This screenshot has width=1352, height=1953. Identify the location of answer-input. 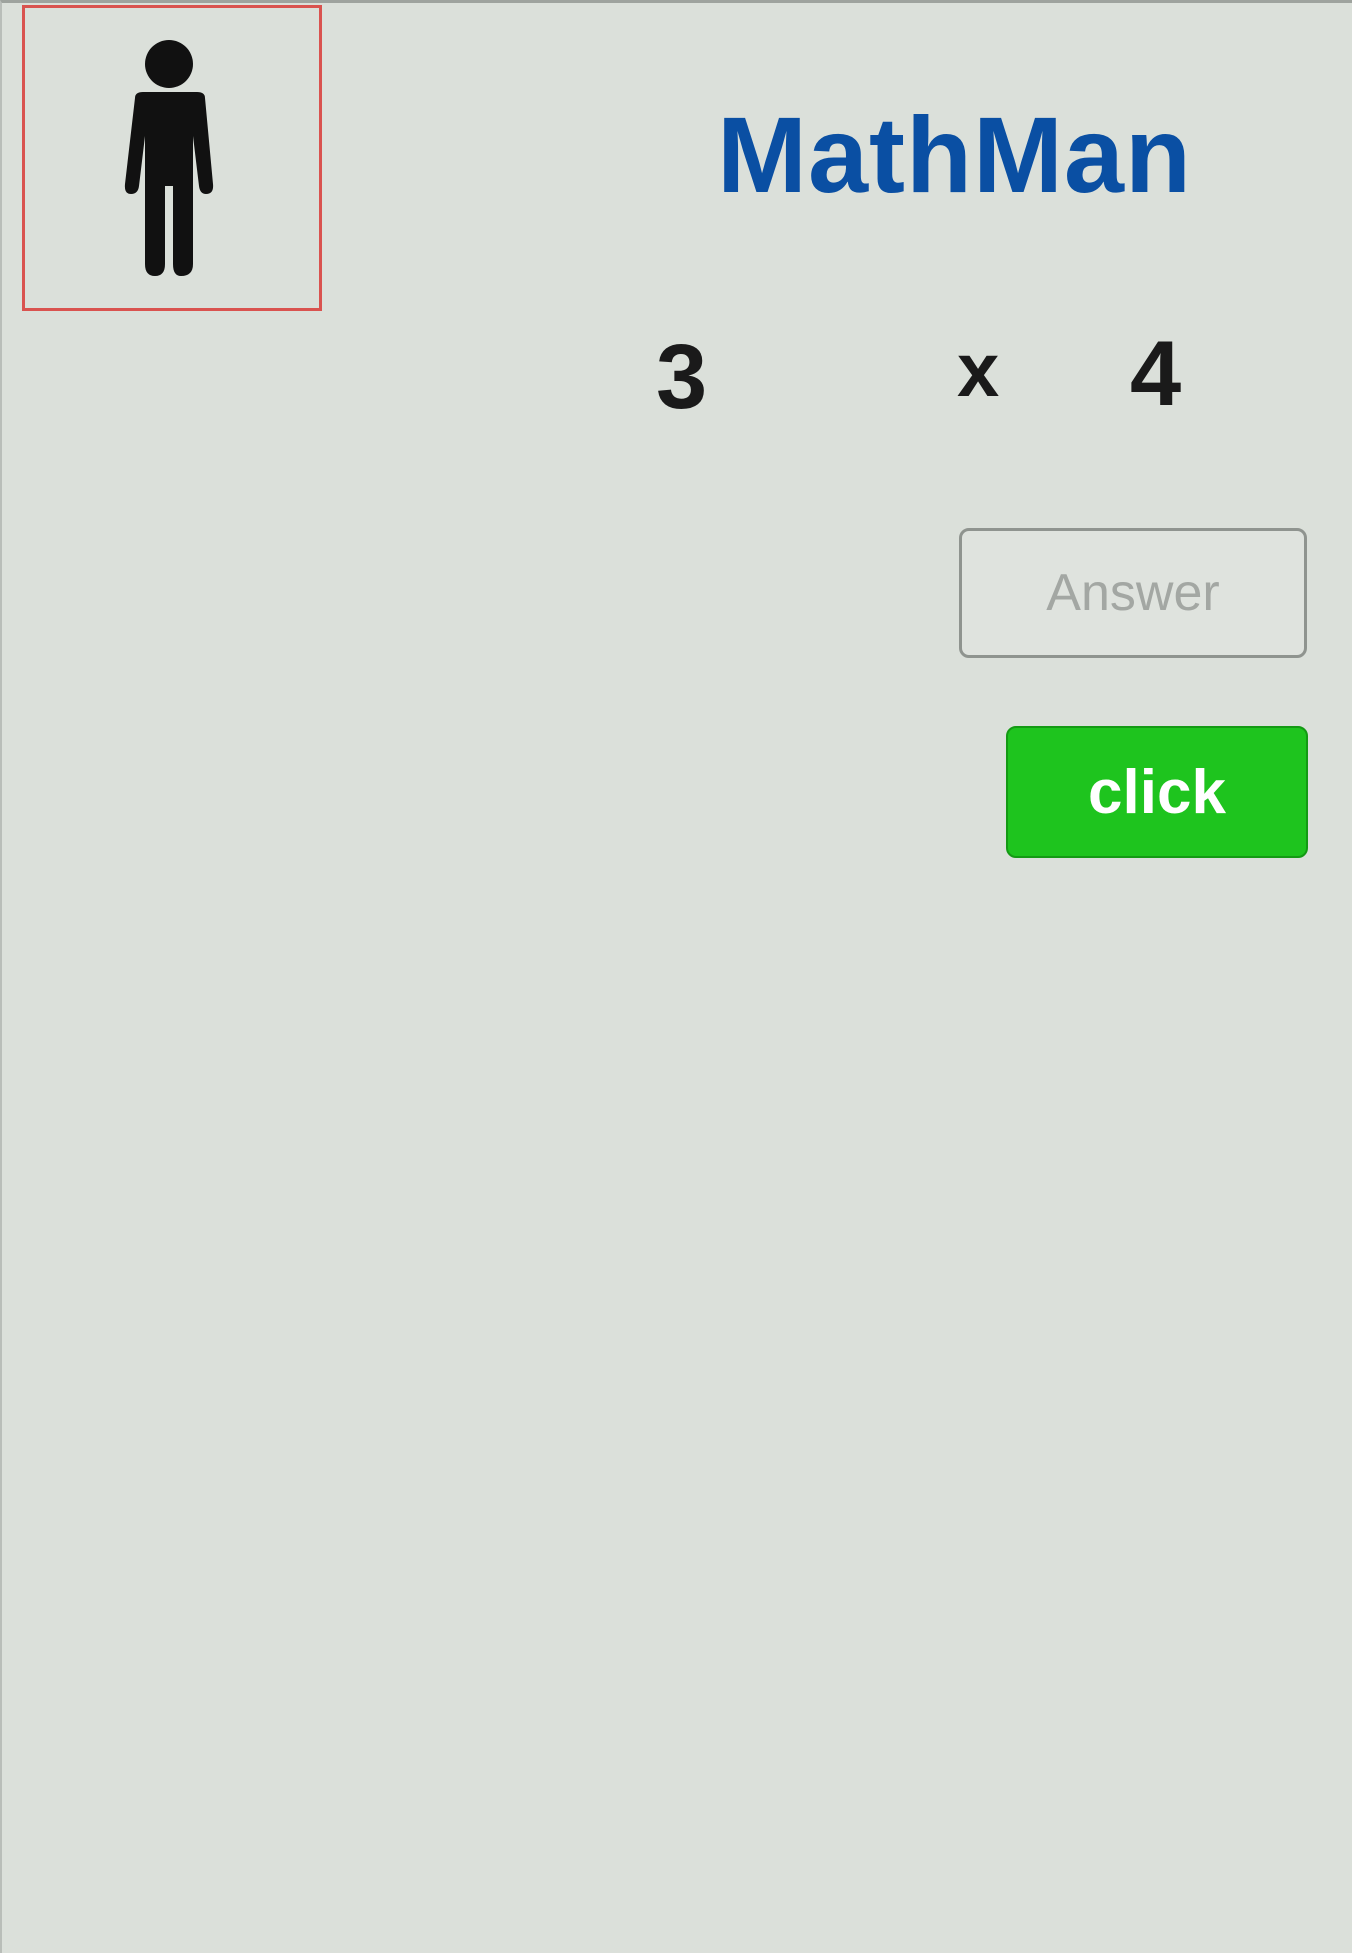
(1133, 593).